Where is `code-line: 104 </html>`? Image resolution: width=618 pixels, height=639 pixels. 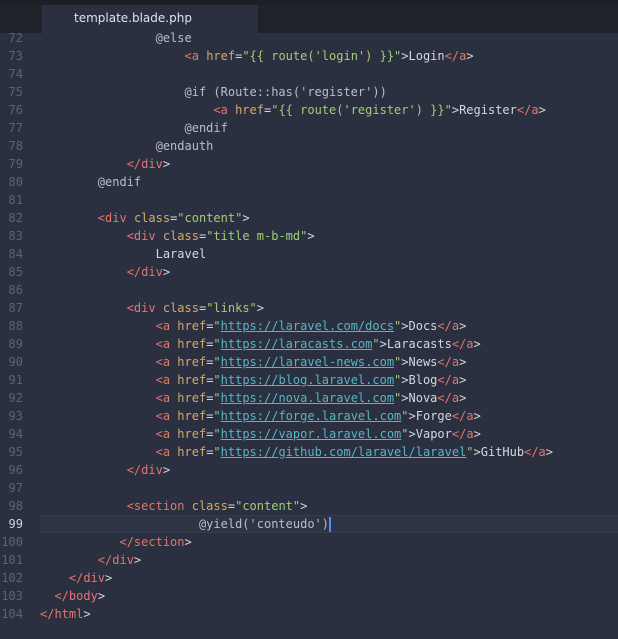
code-line: 104 </html> is located at coordinates (309, 614).